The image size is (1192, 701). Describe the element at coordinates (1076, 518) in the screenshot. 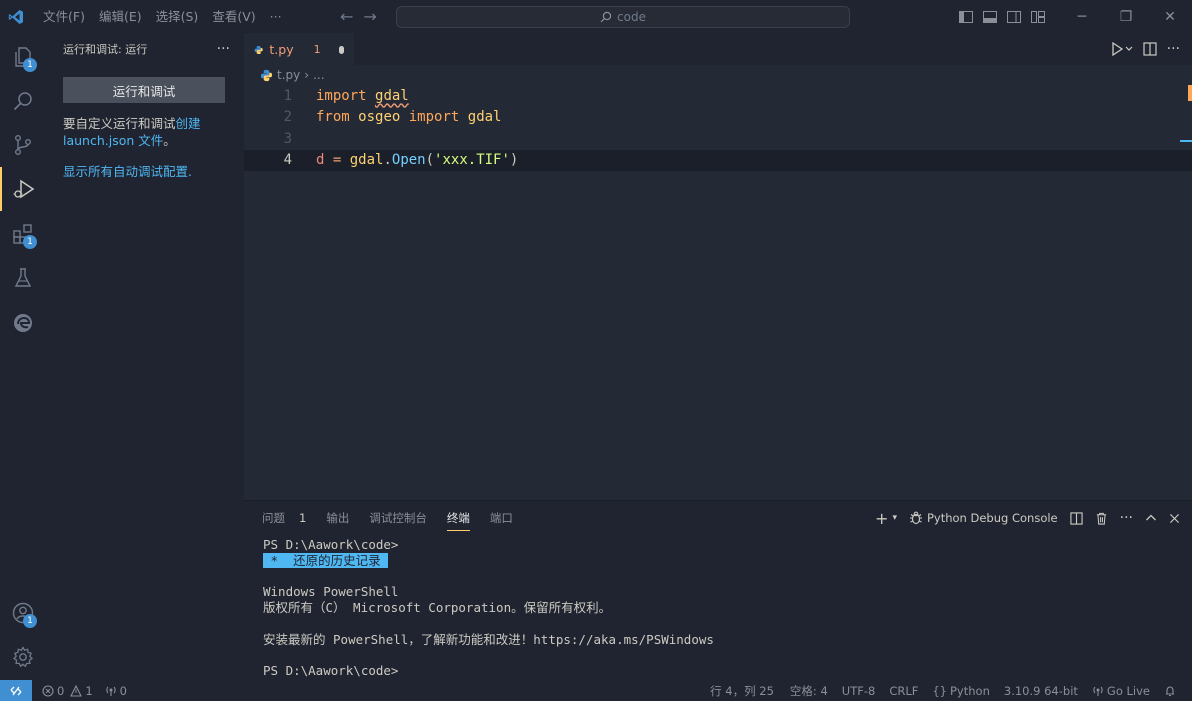

I see `split-terminal-icon` at that location.